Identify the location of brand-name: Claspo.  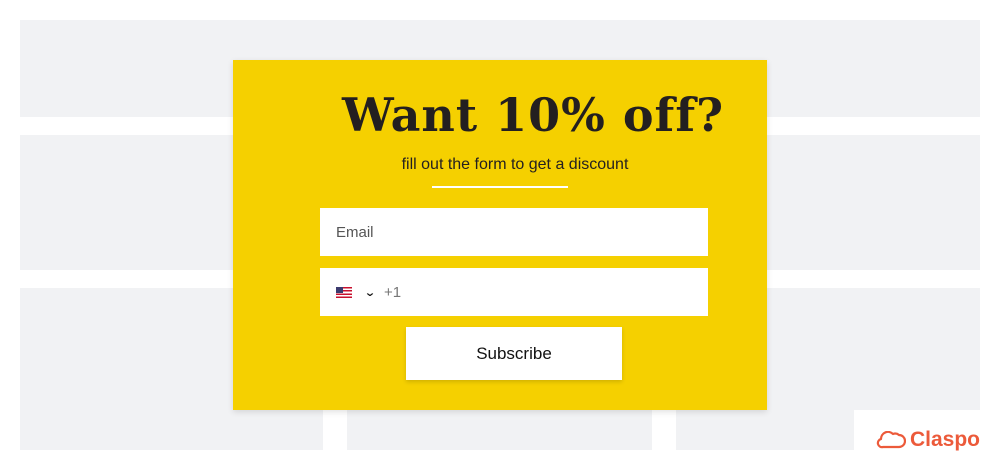
(944, 439).